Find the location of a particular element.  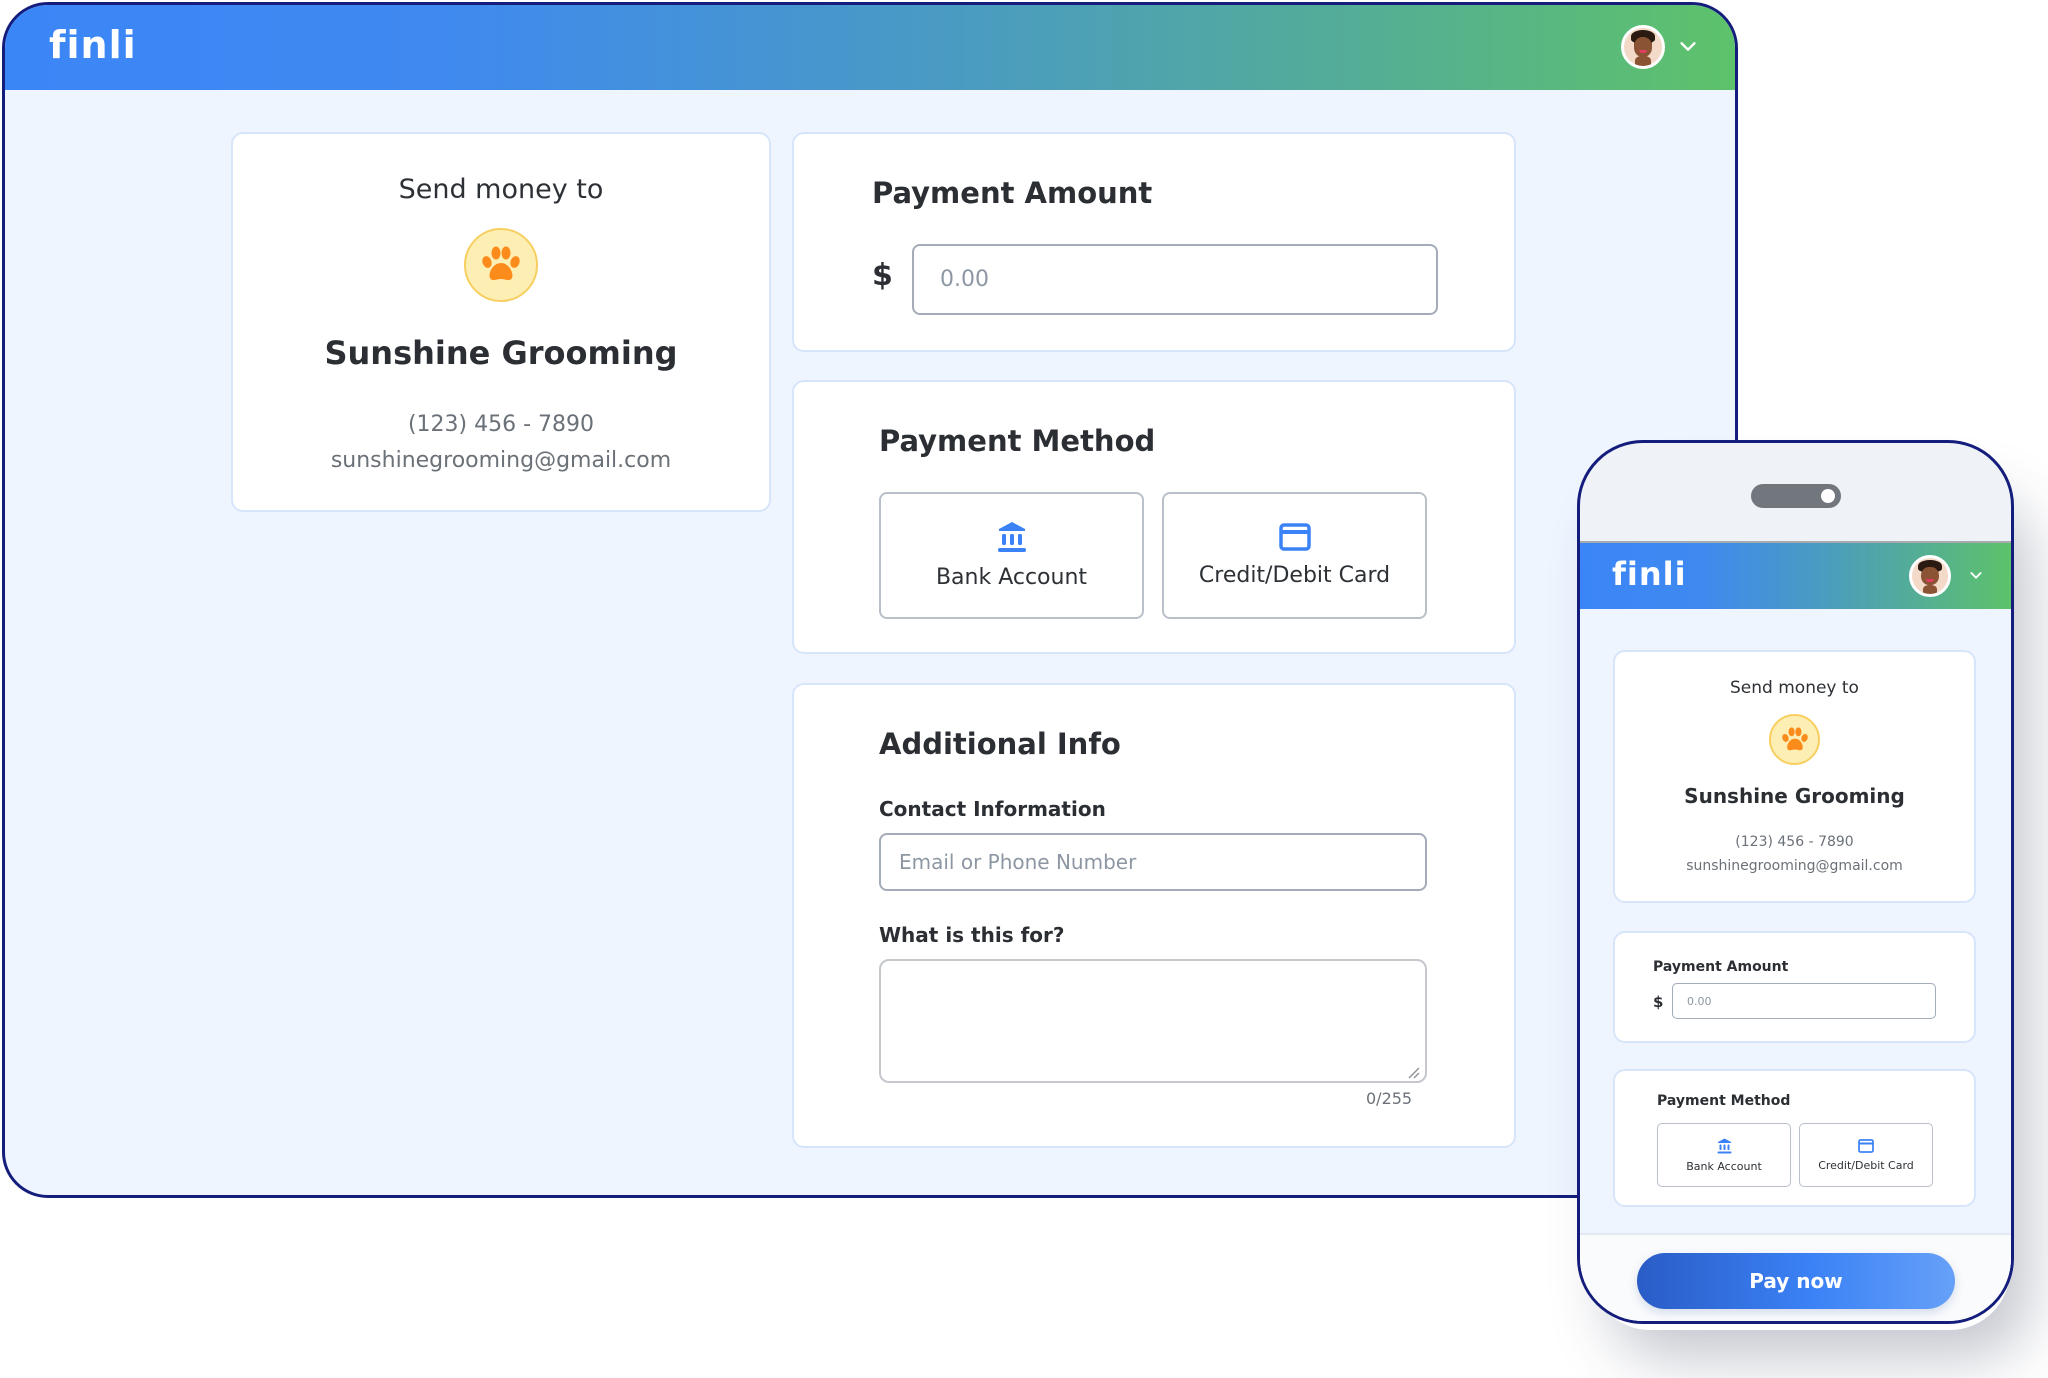

mobile-footer: Pay now is located at coordinates (1795, 1277).